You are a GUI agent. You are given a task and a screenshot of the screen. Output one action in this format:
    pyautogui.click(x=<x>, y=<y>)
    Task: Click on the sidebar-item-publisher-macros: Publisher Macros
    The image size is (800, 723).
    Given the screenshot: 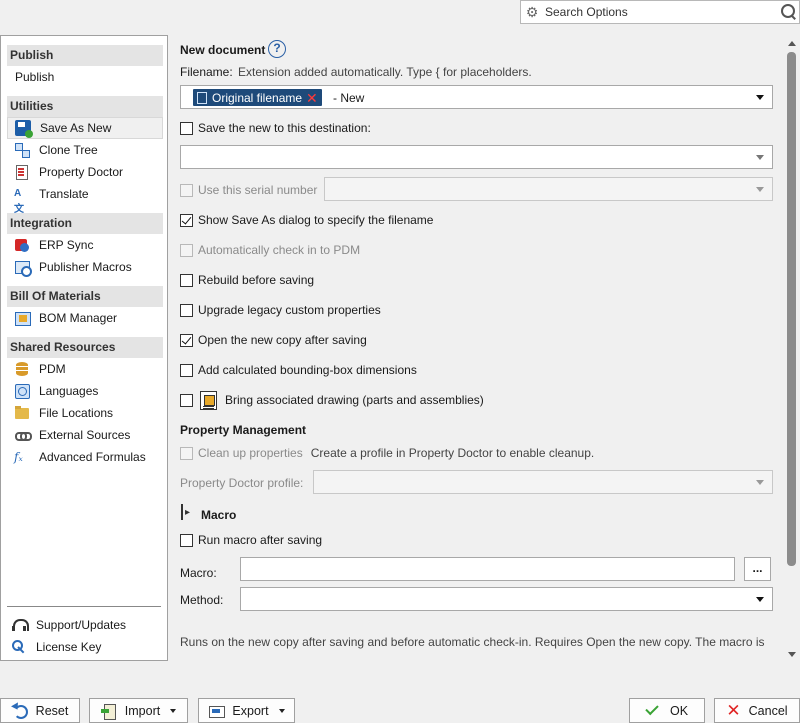 What is the action you would take?
    pyautogui.click(x=85, y=267)
    